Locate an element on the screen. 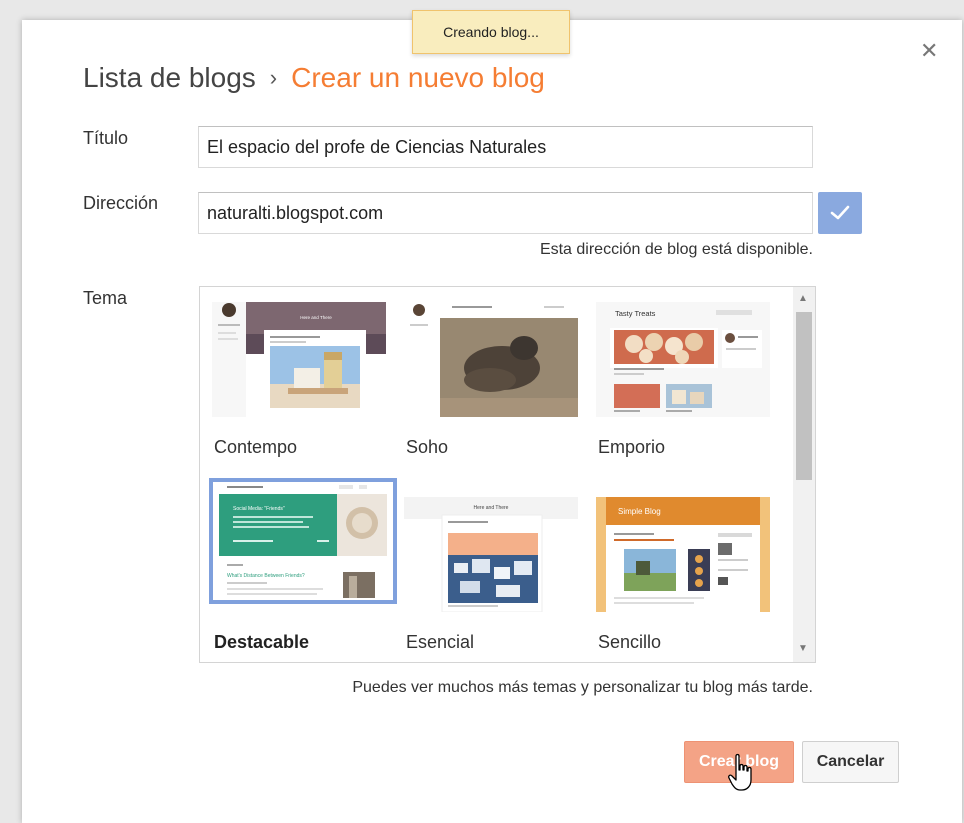  cancel-button: Cancelar is located at coordinates (850, 762).